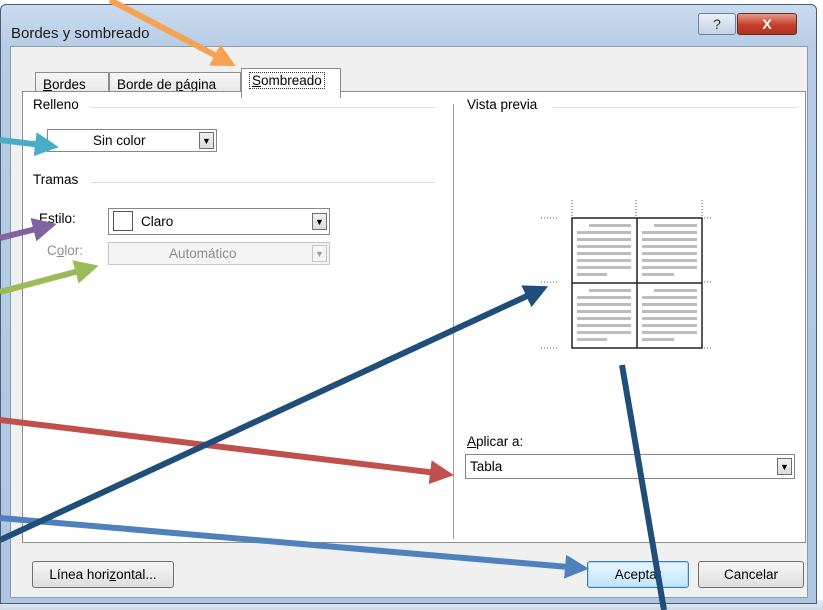 The image size is (823, 610). Describe the element at coordinates (203, 253) in the screenshot. I see `color-value: Automático` at that location.